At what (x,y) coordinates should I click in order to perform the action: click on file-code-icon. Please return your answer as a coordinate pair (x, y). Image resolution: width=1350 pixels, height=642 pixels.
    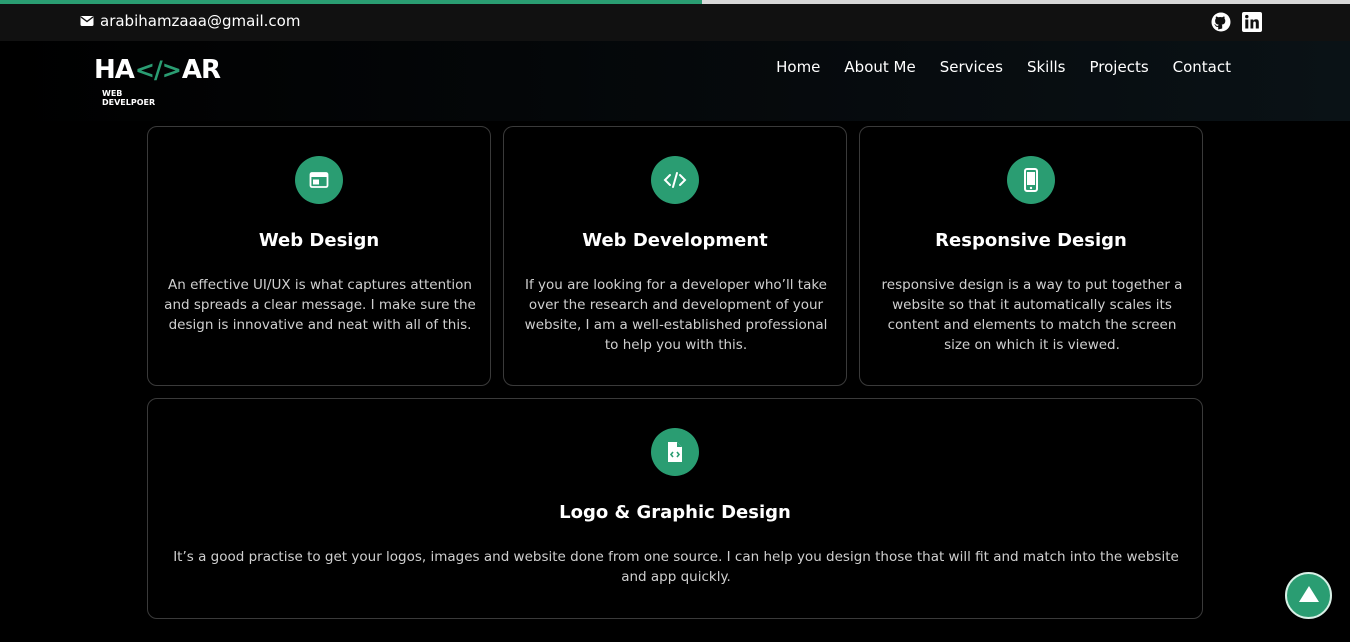
    Looking at the image, I should click on (675, 452).